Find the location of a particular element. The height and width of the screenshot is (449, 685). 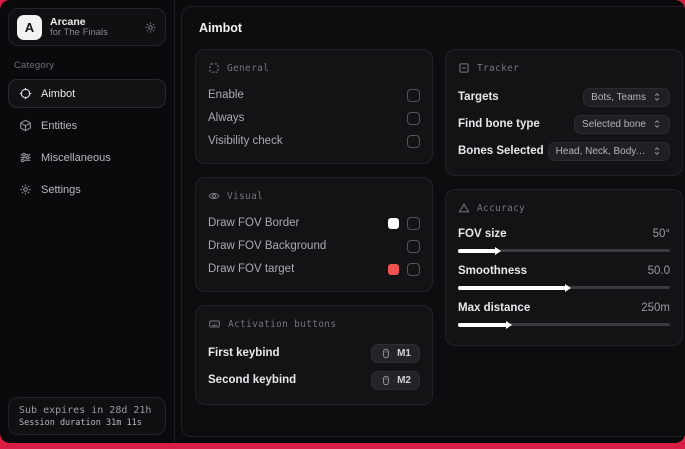

sidebar-item-entities: Entities is located at coordinates (87, 125).